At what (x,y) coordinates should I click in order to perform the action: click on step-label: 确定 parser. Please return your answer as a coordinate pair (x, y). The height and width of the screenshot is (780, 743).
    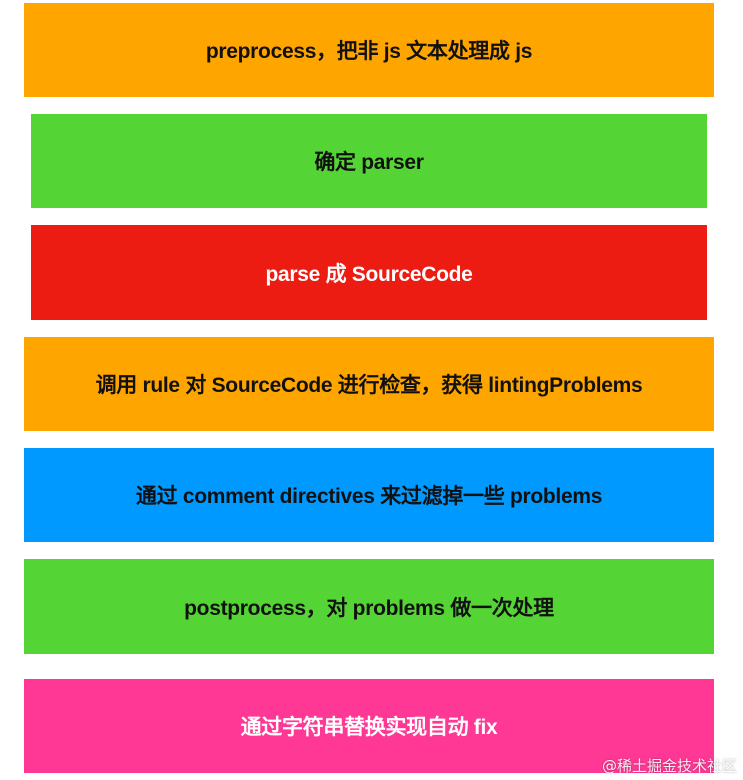
    Looking at the image, I should click on (369, 162).